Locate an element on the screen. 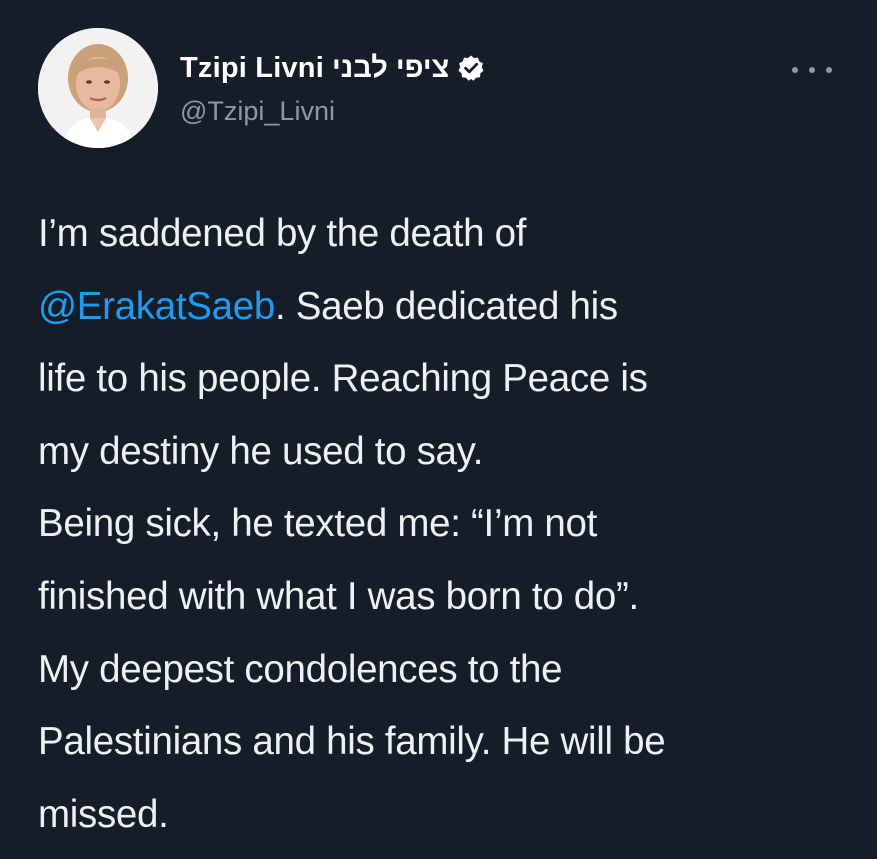 This screenshot has width=877, height=859. tweet-line: my destiny he used to say. is located at coordinates (261, 451).